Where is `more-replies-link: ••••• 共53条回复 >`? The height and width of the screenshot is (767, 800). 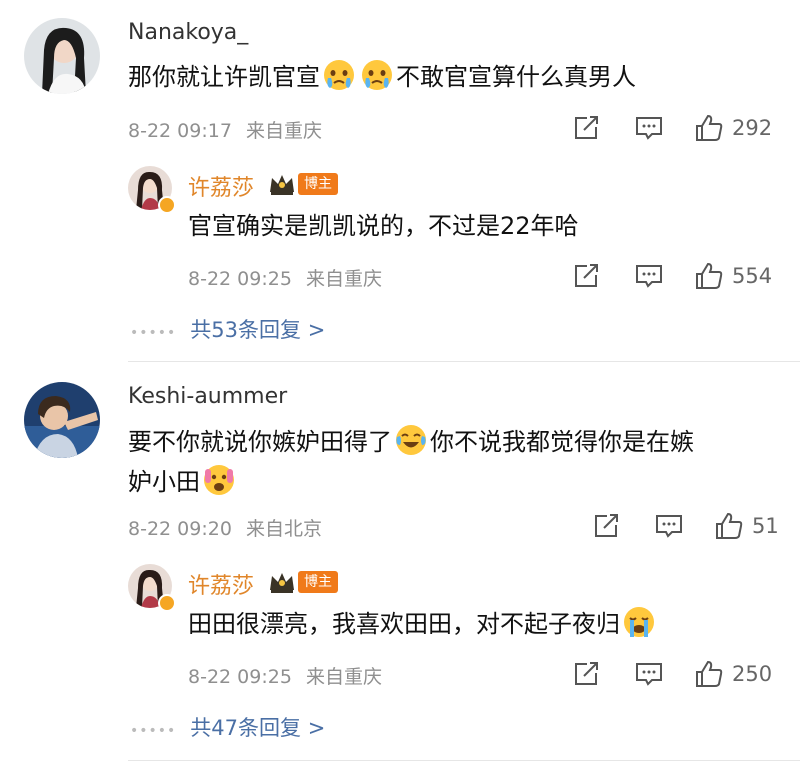 more-replies-link: ••••• 共53条回复 > is located at coordinates (227, 329).